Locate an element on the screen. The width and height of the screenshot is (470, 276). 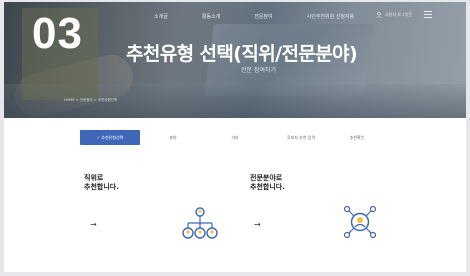
tab-label: 추천유형선택 is located at coordinates (112, 137).